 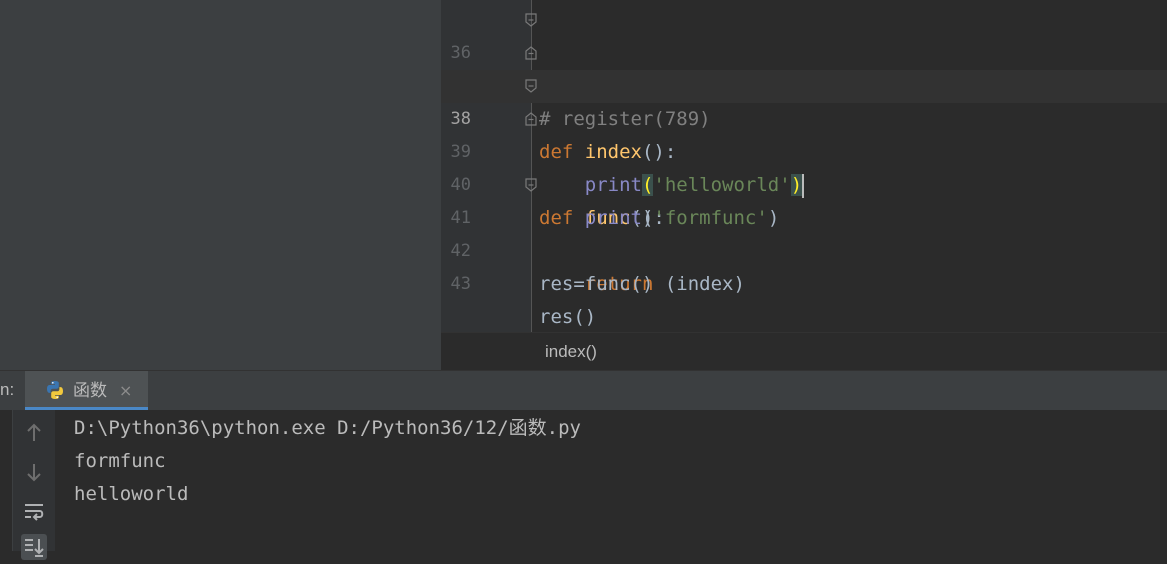 I want to click on code-line-current: 38 print('helloworld'), so click(x=804, y=134).